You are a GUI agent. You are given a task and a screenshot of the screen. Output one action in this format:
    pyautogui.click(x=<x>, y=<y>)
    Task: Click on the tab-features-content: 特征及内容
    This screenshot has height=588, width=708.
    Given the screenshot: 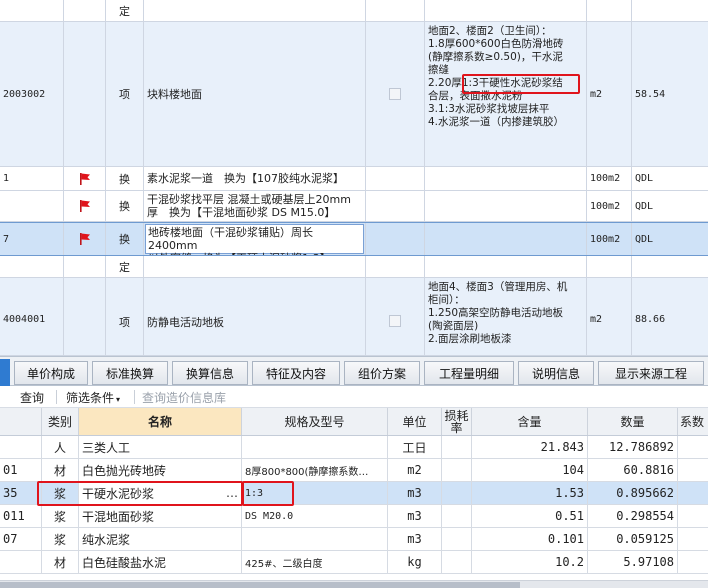 What is the action you would take?
    pyautogui.click(x=296, y=373)
    